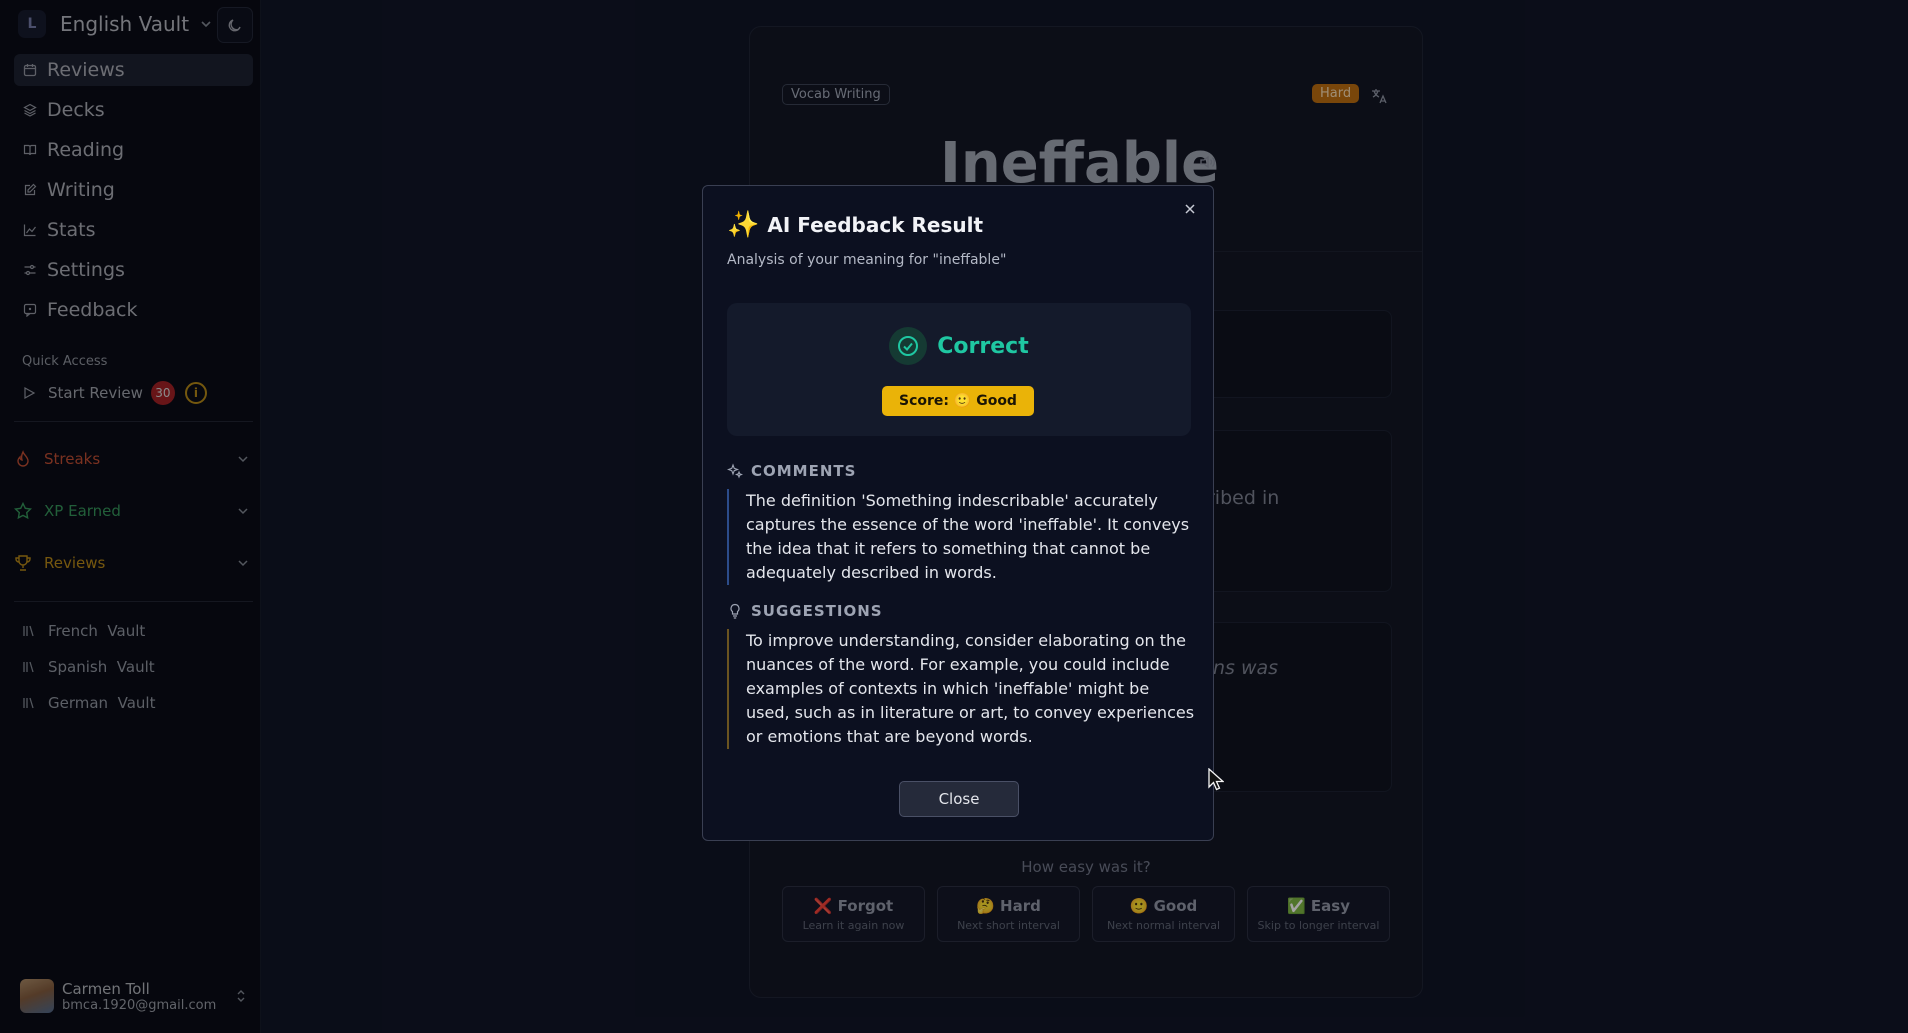 The image size is (1908, 1033). I want to click on sparkle-icon, so click(735, 471).